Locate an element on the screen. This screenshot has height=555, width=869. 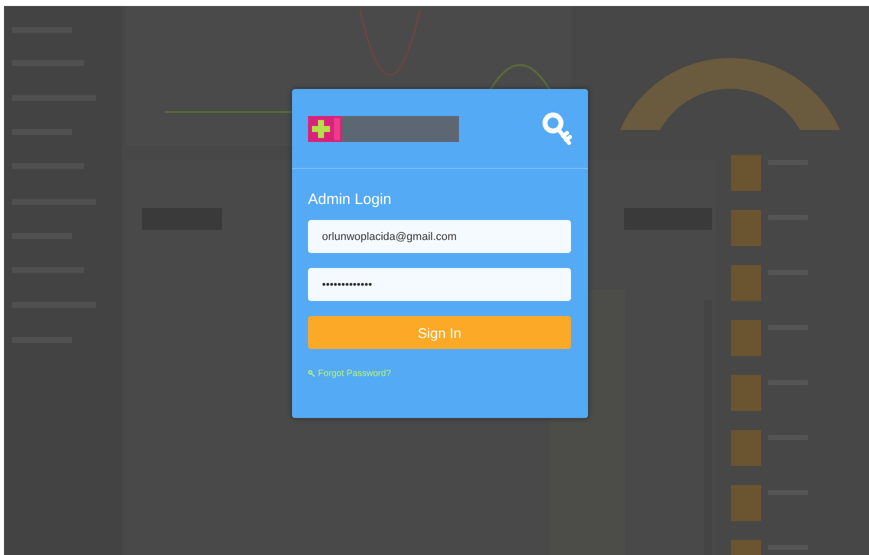
login-title: Admin Login is located at coordinates (350, 199).